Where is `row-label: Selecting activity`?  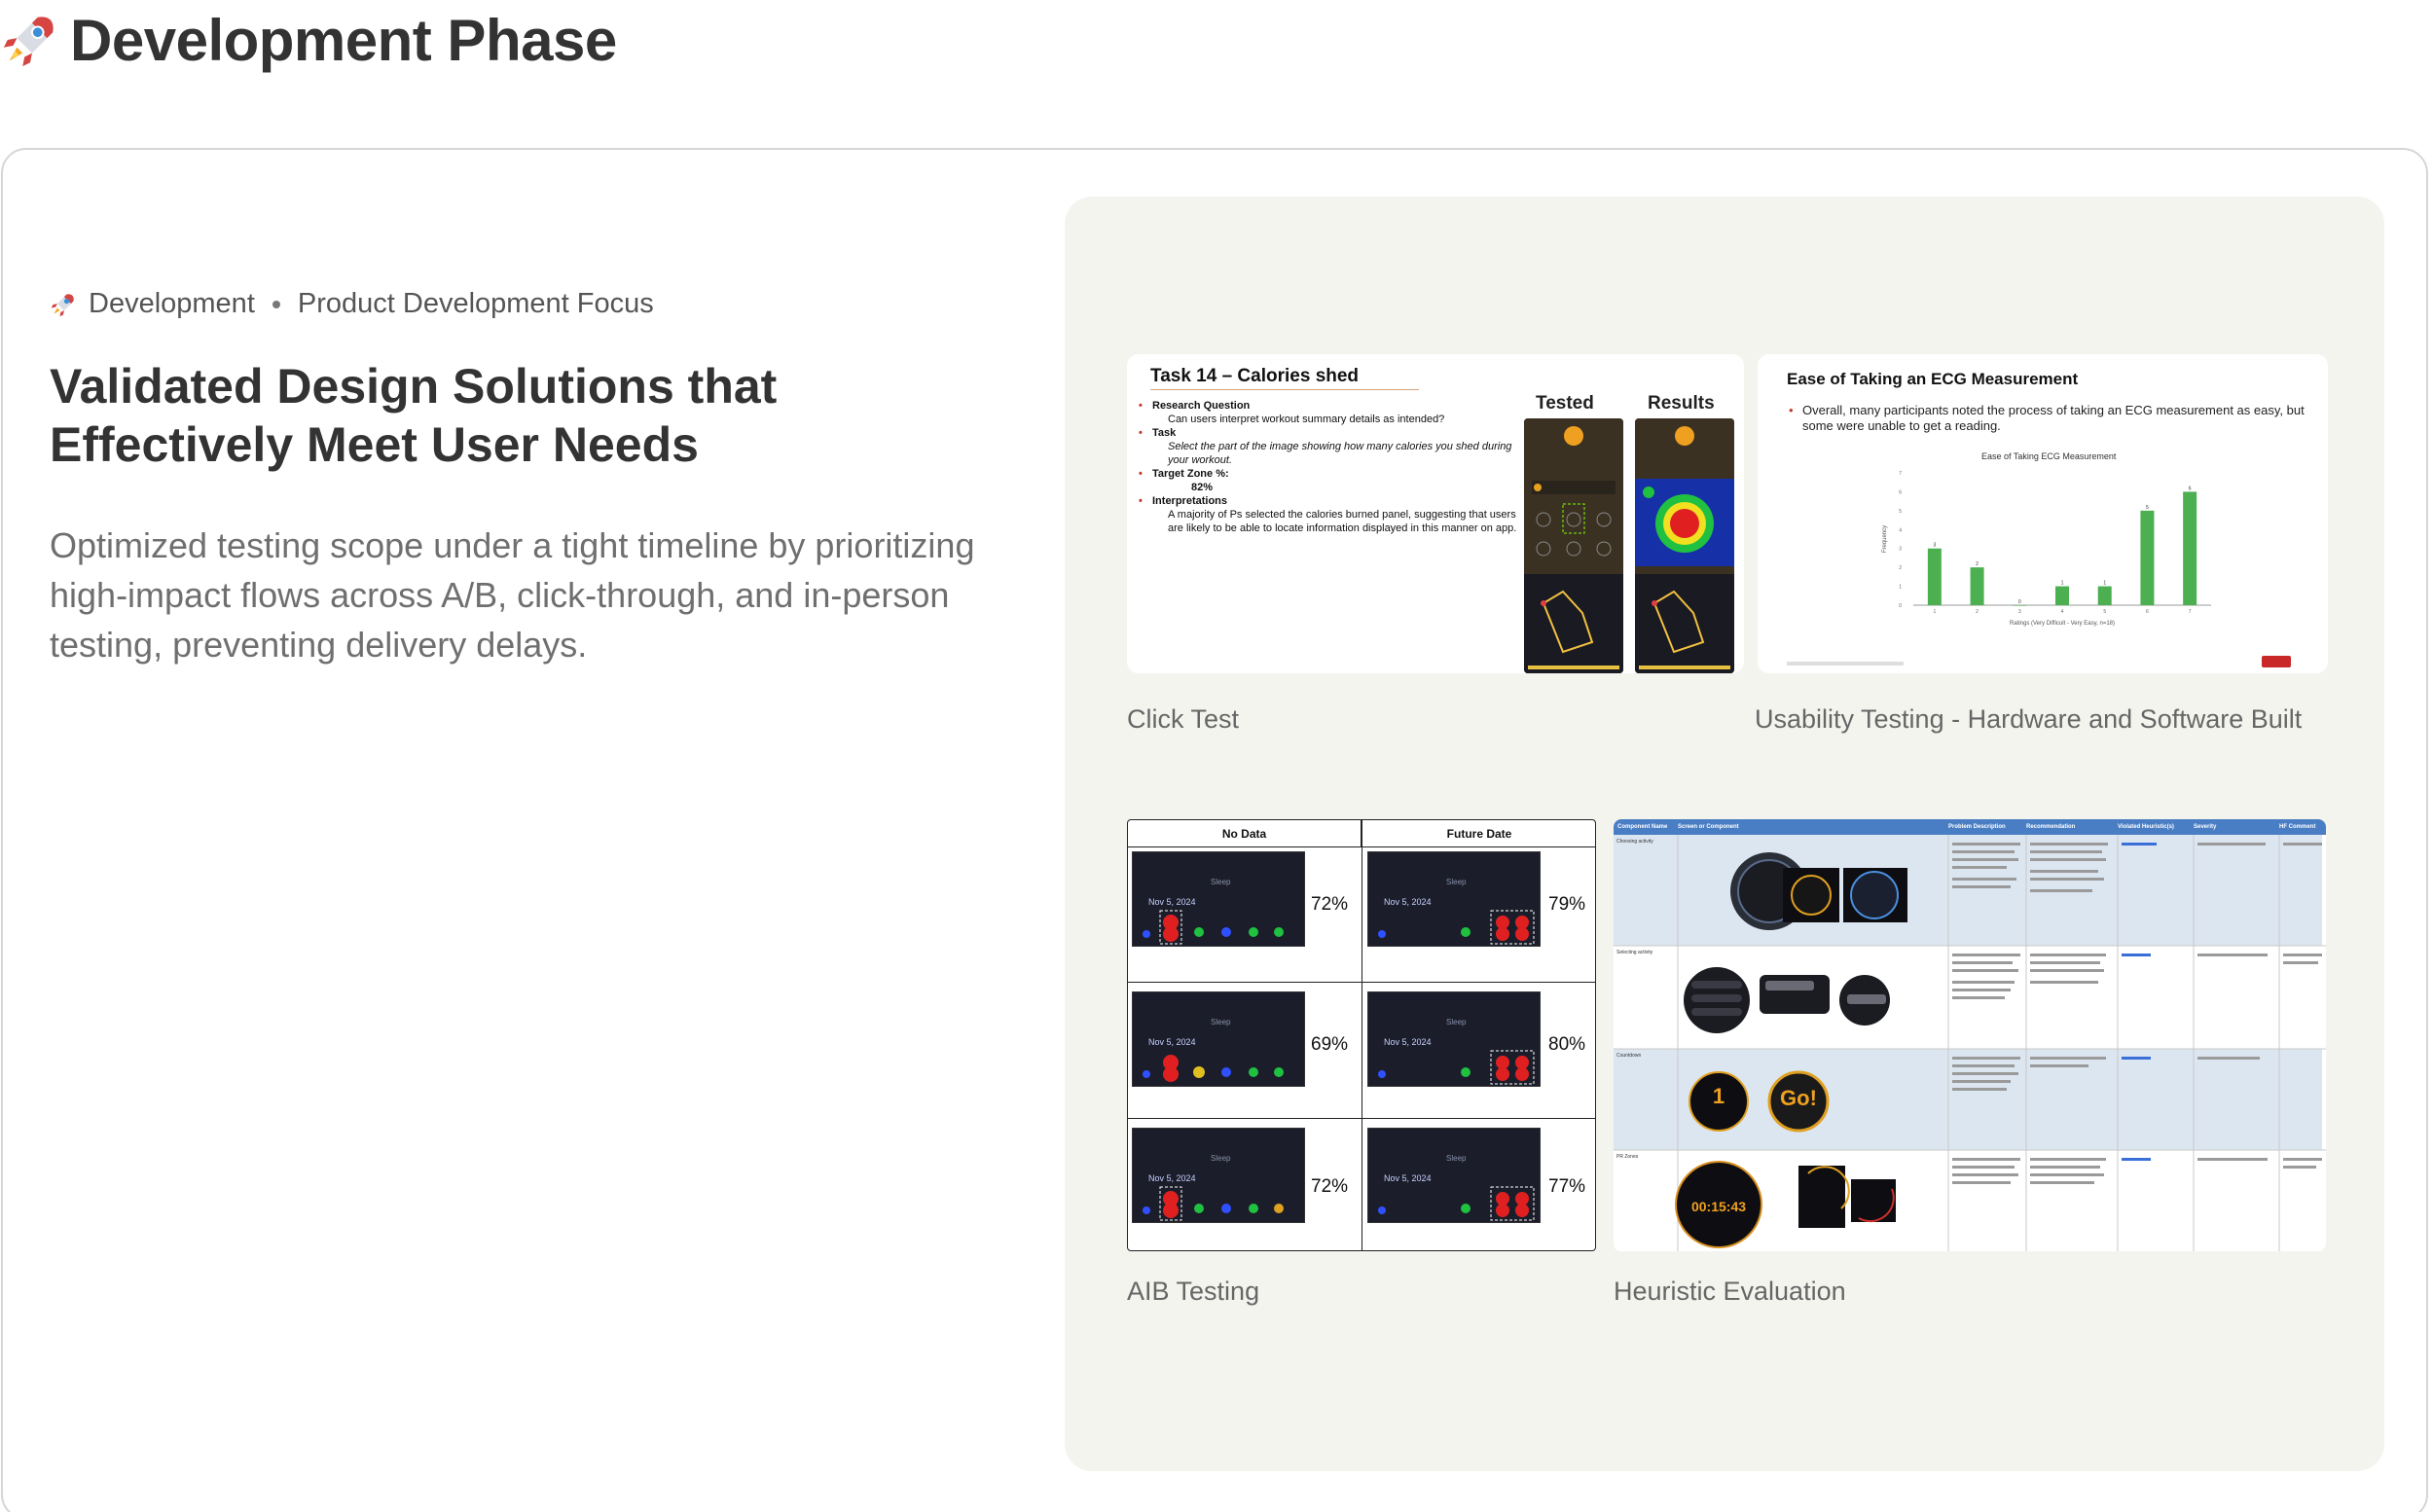 row-label: Selecting activity is located at coordinates (1634, 952).